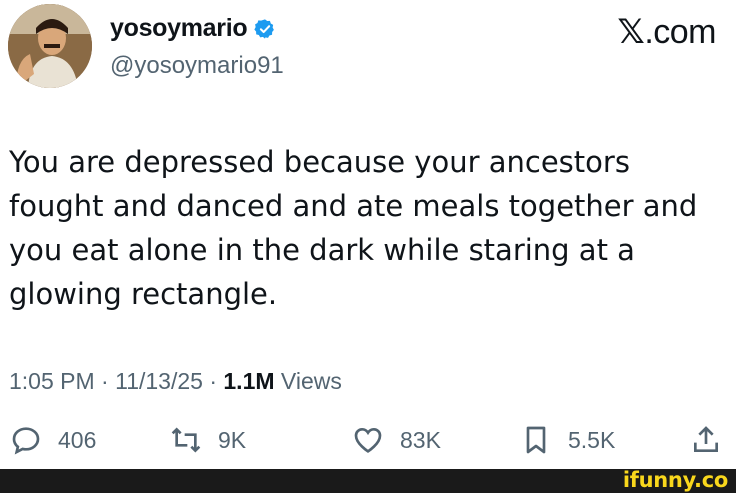 The height and width of the screenshot is (493, 736). Describe the element at coordinates (420, 439) in the screenshot. I see `like-count: 83K` at that location.